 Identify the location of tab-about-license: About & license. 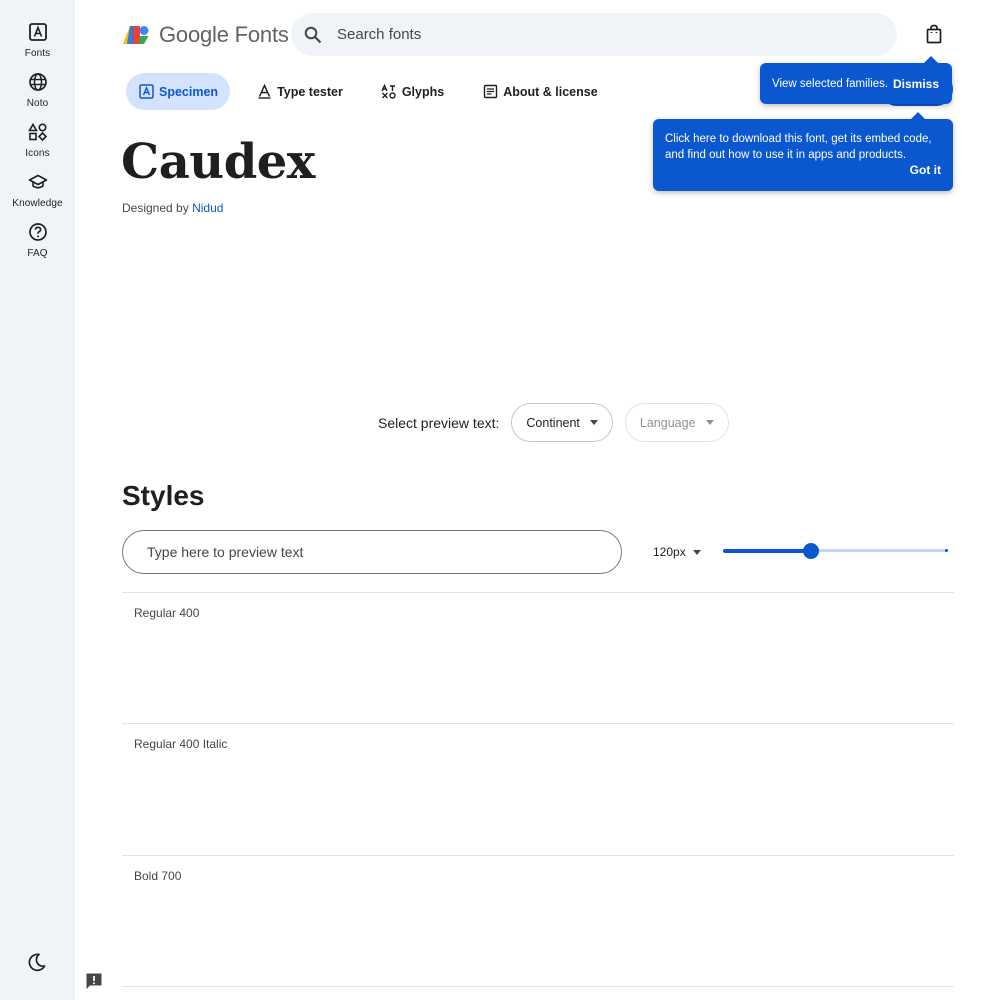
(539, 91).